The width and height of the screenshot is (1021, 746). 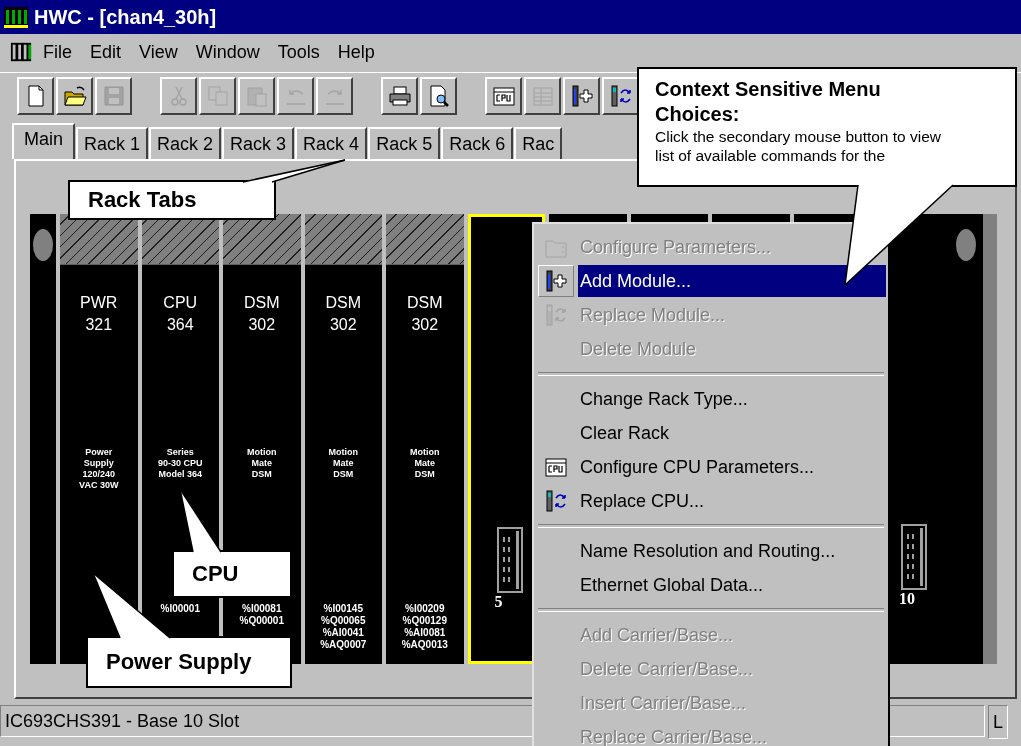 I want to click on menu-item: View, so click(x=158, y=52).